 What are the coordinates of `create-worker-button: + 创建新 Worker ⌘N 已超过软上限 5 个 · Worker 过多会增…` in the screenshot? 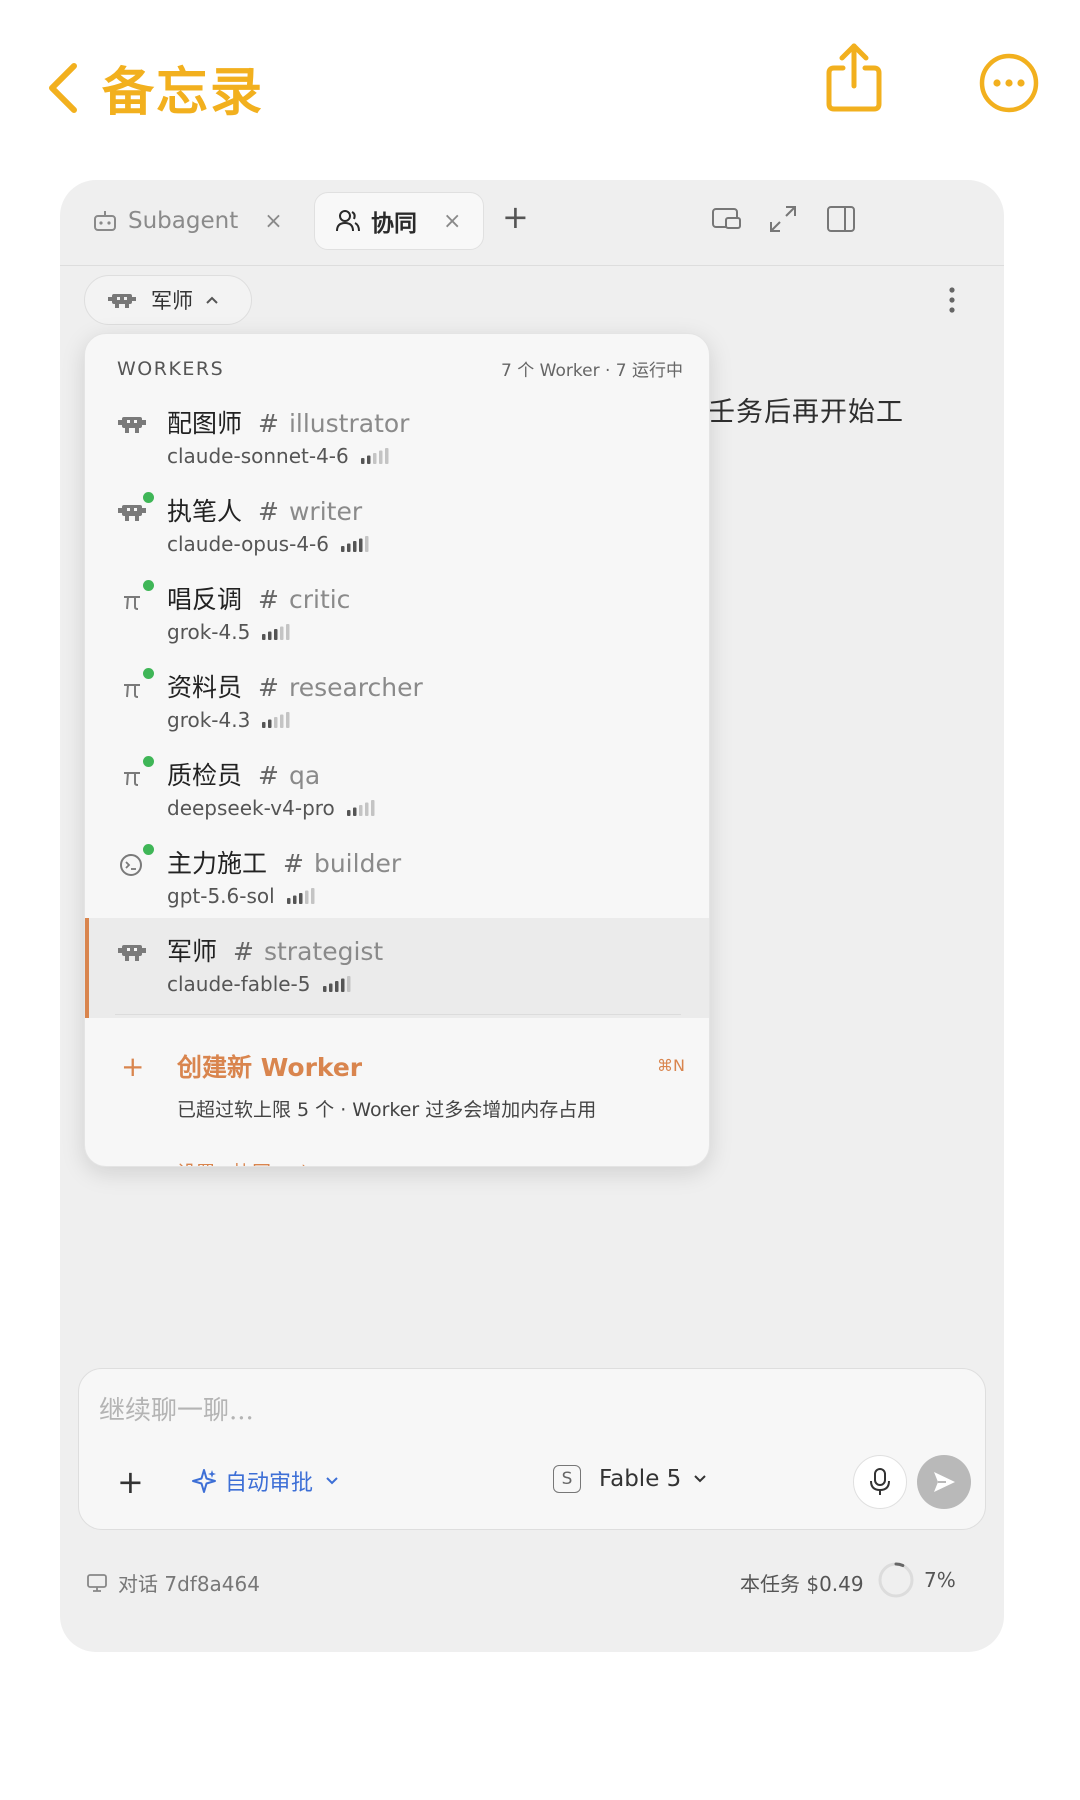 It's located at (397, 1095).